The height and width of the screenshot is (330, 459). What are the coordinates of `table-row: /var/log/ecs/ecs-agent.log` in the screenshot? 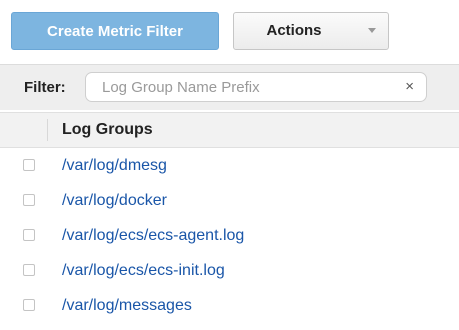 It's located at (229, 235).